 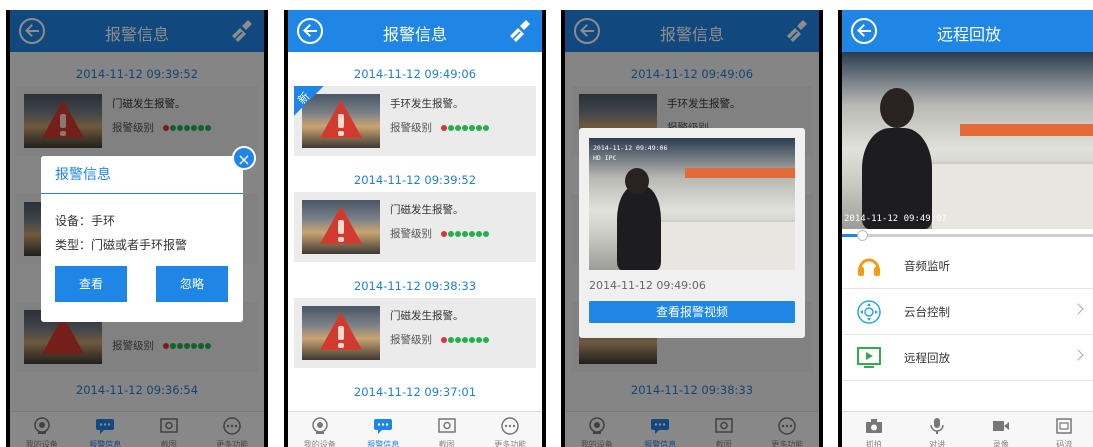 I want to click on playback-progress, so click(x=967, y=235).